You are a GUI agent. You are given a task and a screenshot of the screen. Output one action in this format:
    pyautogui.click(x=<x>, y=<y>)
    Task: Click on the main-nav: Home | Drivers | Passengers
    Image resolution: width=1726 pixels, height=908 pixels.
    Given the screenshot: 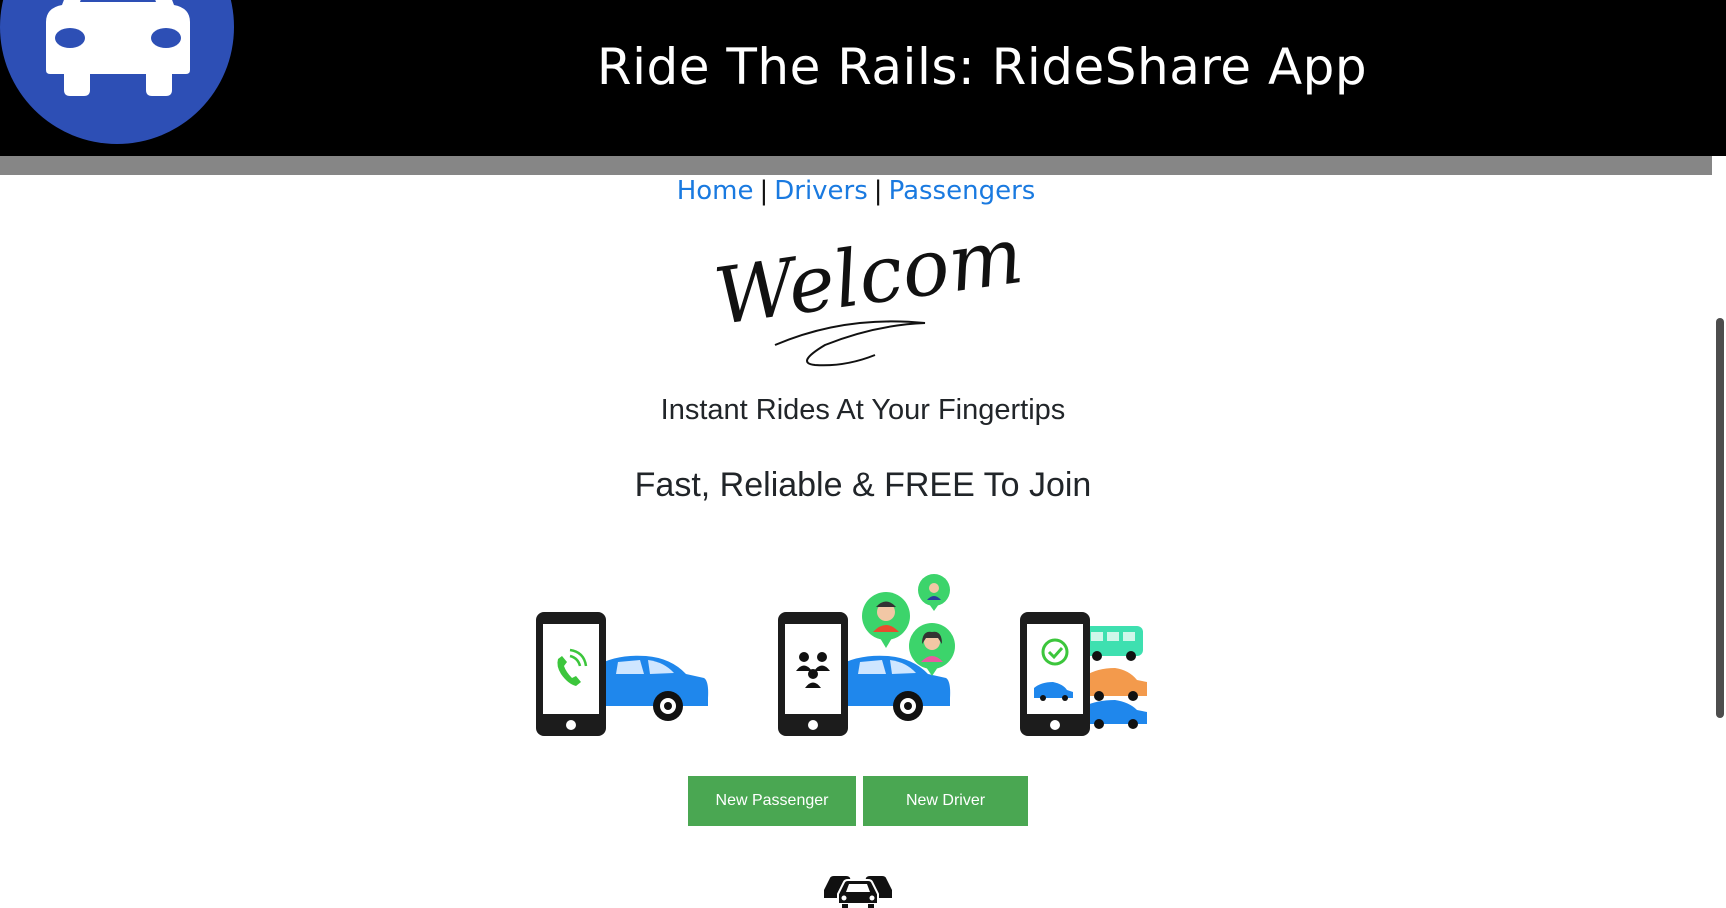 What is the action you would take?
    pyautogui.click(x=856, y=191)
    